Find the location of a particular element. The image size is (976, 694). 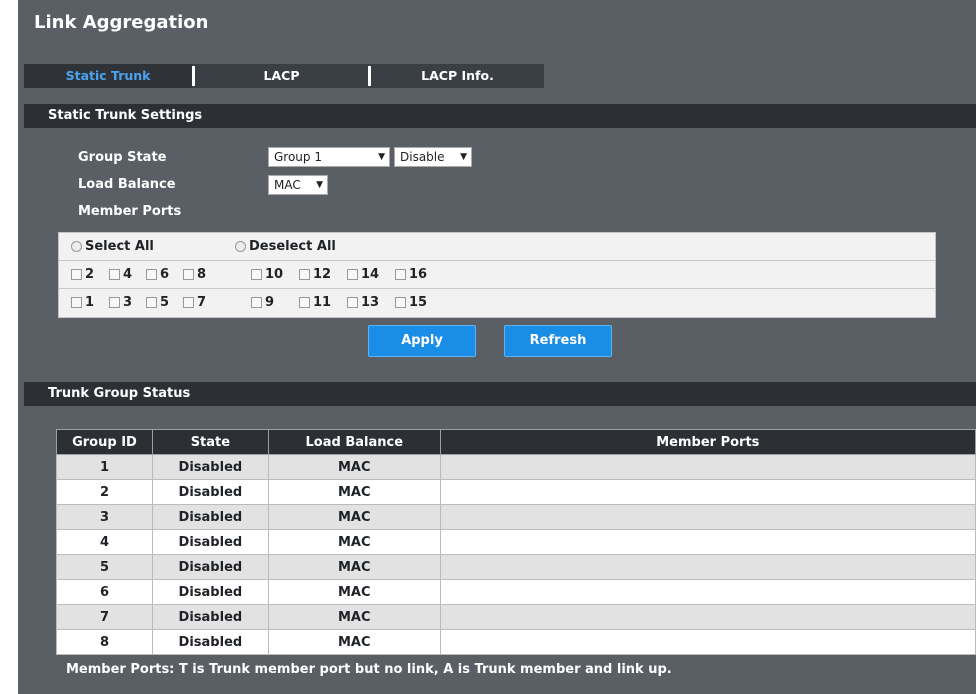

deselect-all-label: Deselect All is located at coordinates (292, 246).